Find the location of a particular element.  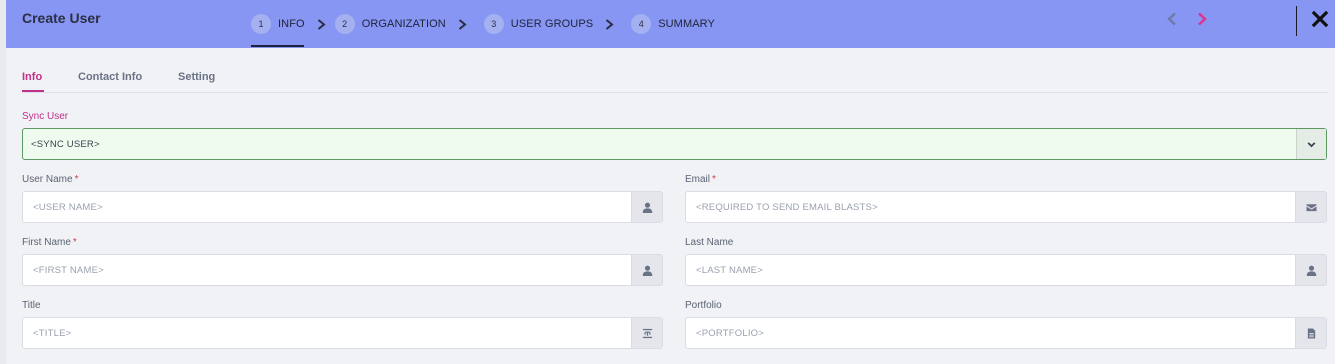

step-label: INFO is located at coordinates (291, 24).